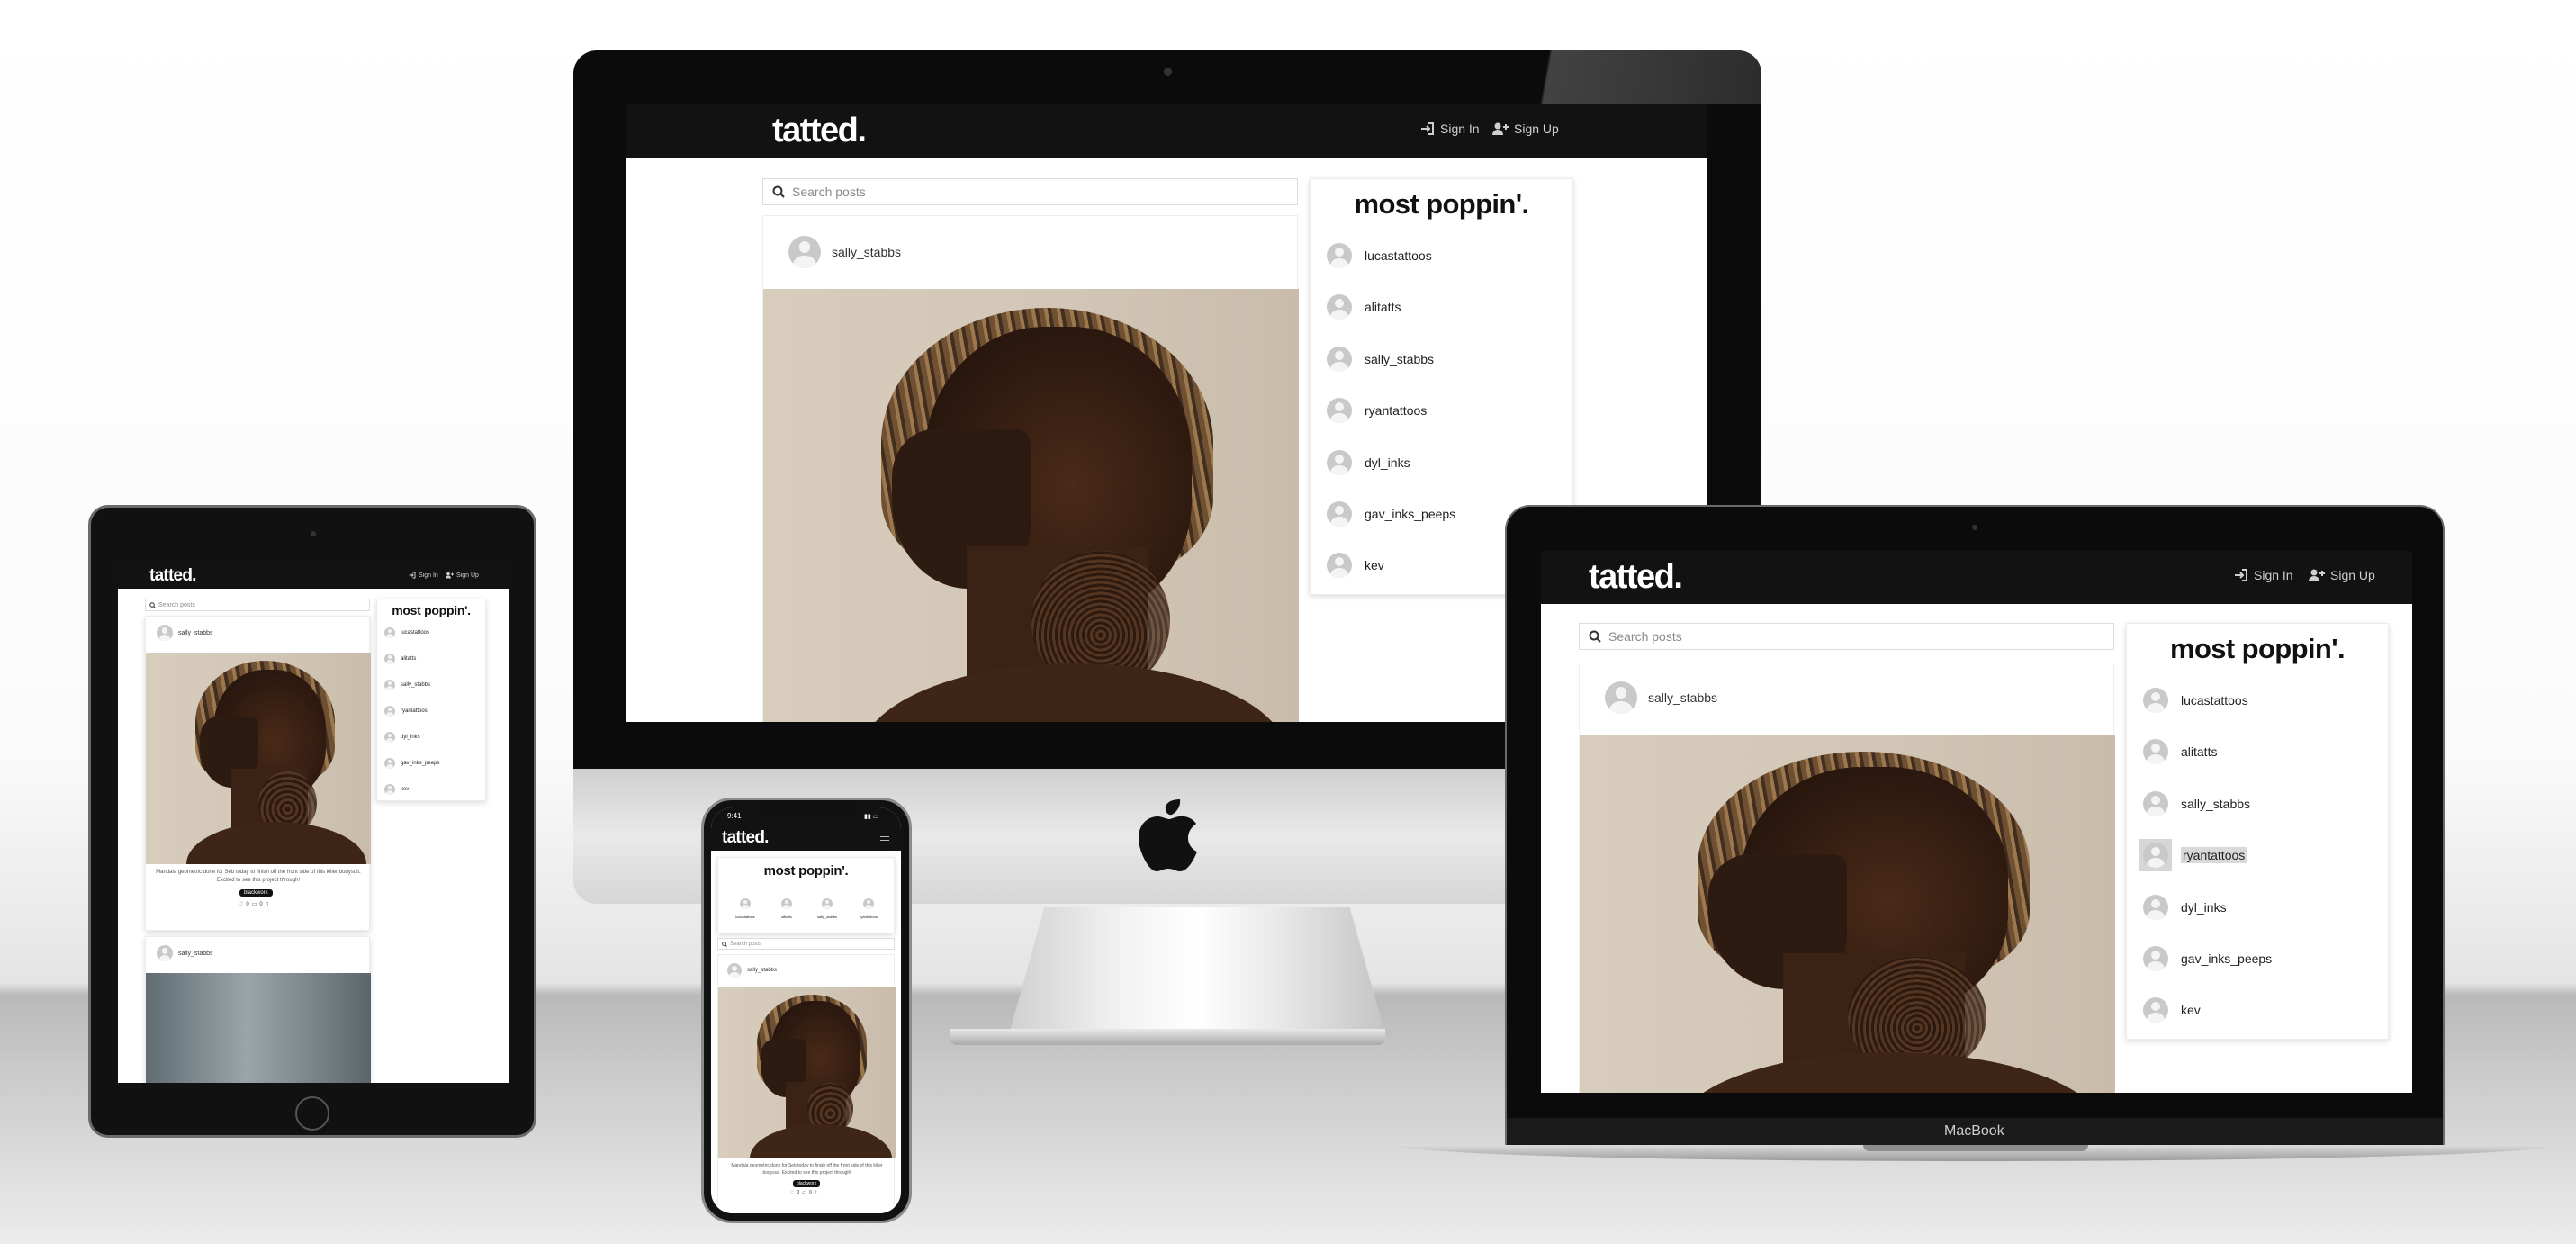  What do you see at coordinates (261, 904) in the screenshot?
I see `comment-count: 0` at bounding box center [261, 904].